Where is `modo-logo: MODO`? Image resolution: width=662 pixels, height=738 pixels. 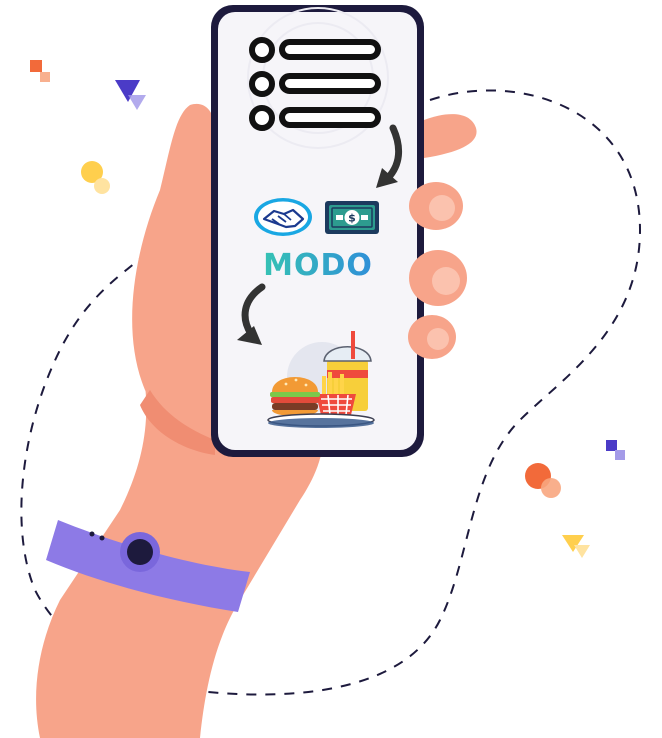 modo-logo: MODO is located at coordinates (318, 265).